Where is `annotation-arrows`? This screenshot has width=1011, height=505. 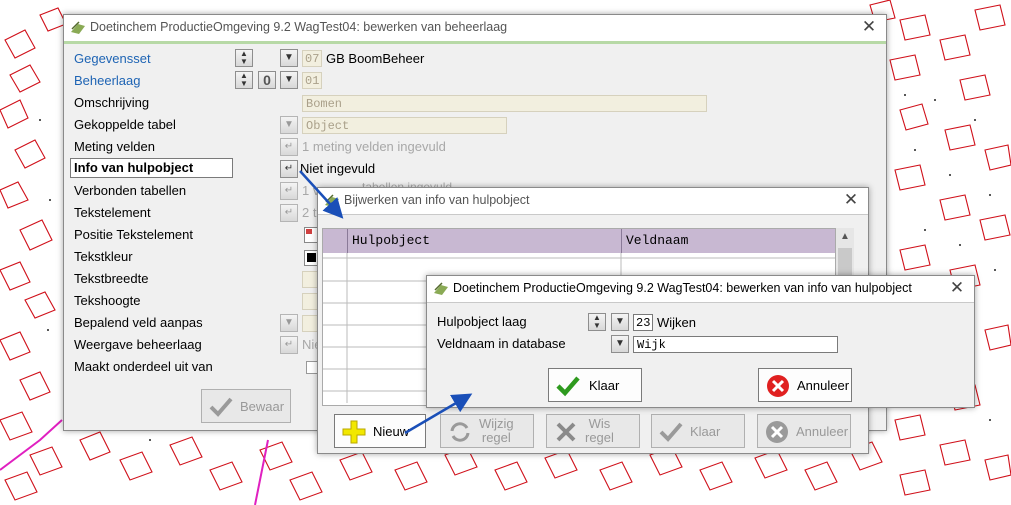 annotation-arrows is located at coordinates (386, 302).